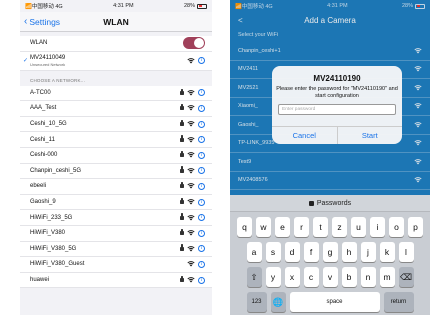 This screenshot has width=430, height=315. I want to click on network-name: HiWiFi_V380_5G, so click(53, 248).